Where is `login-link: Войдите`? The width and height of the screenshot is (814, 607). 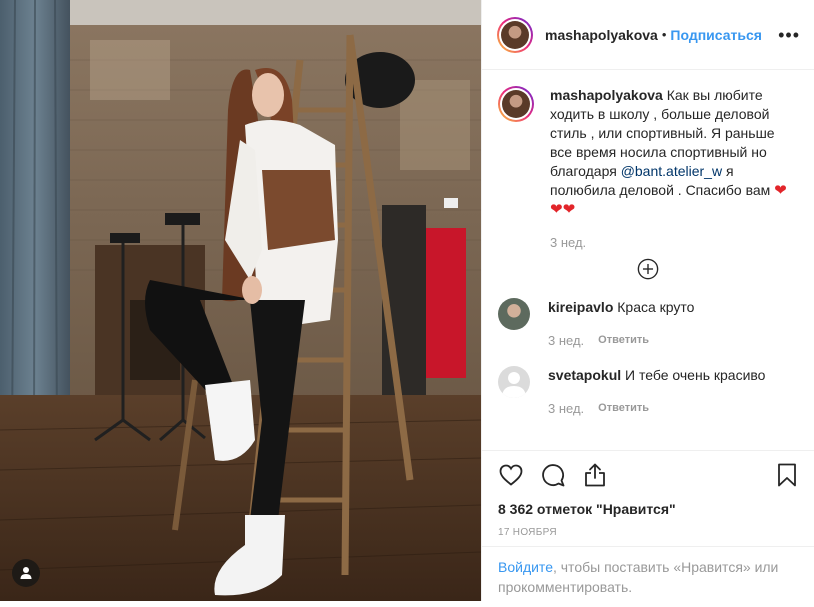 login-link: Войдите is located at coordinates (525, 567).